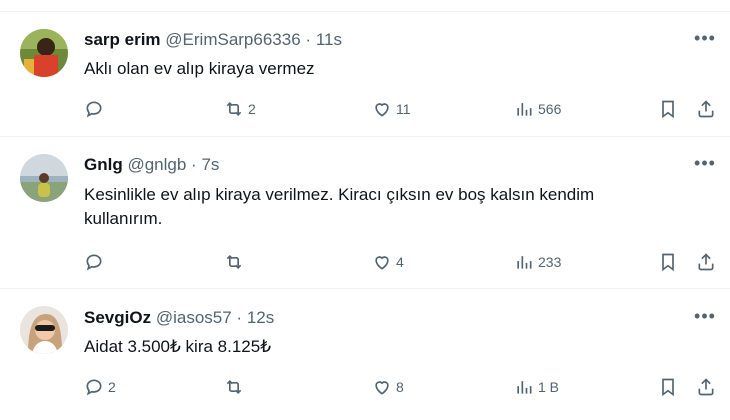 The width and height of the screenshot is (730, 420). Describe the element at coordinates (103, 164) in the screenshot. I see `author-name: Gnlg` at that location.